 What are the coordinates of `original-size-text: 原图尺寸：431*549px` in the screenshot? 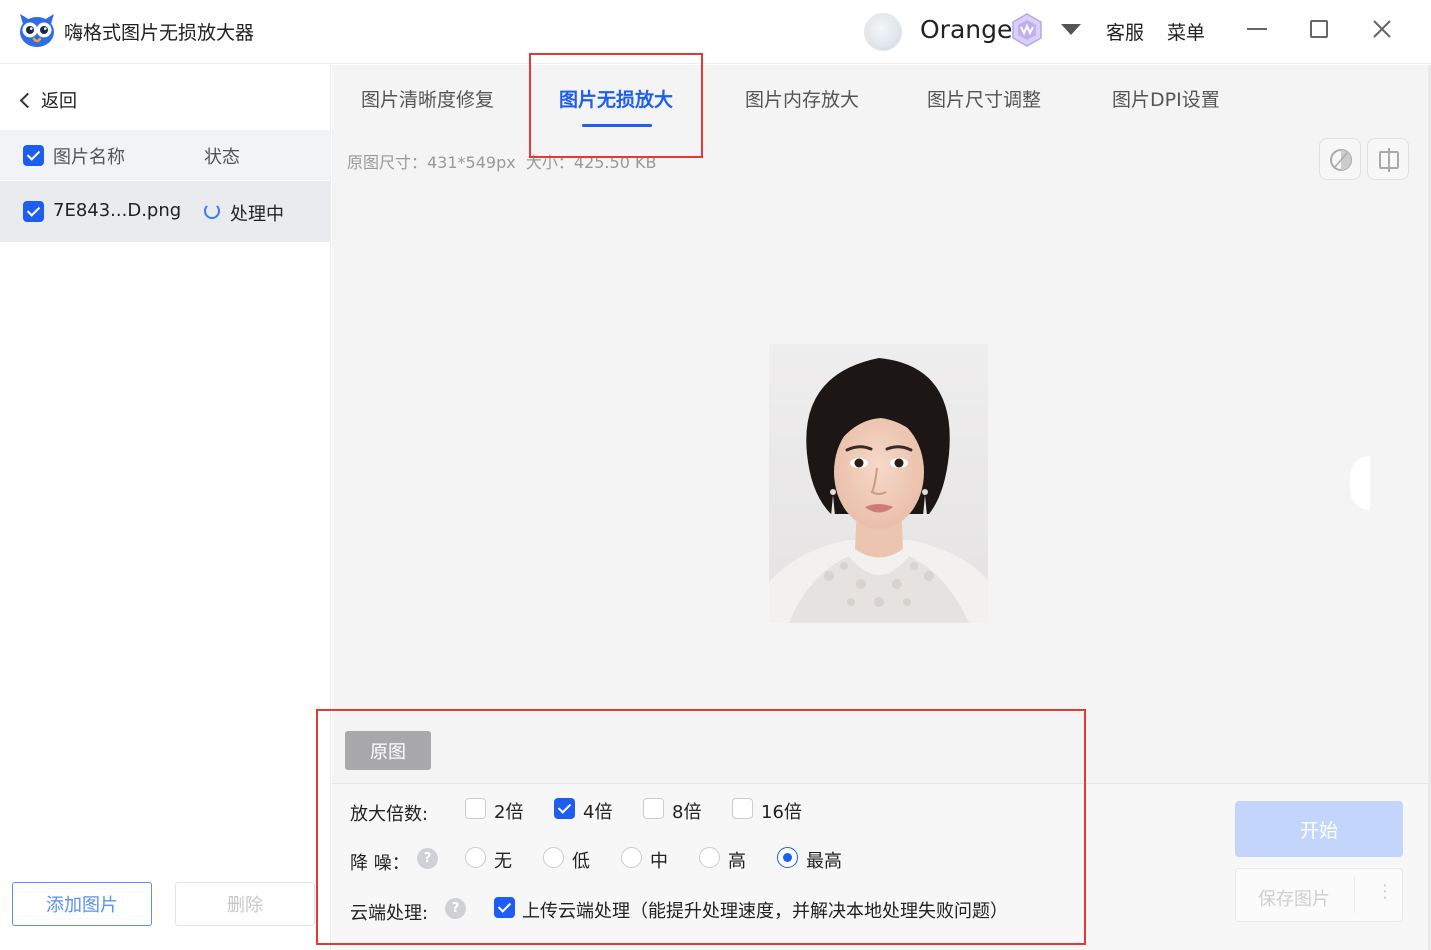 It's located at (431, 162).